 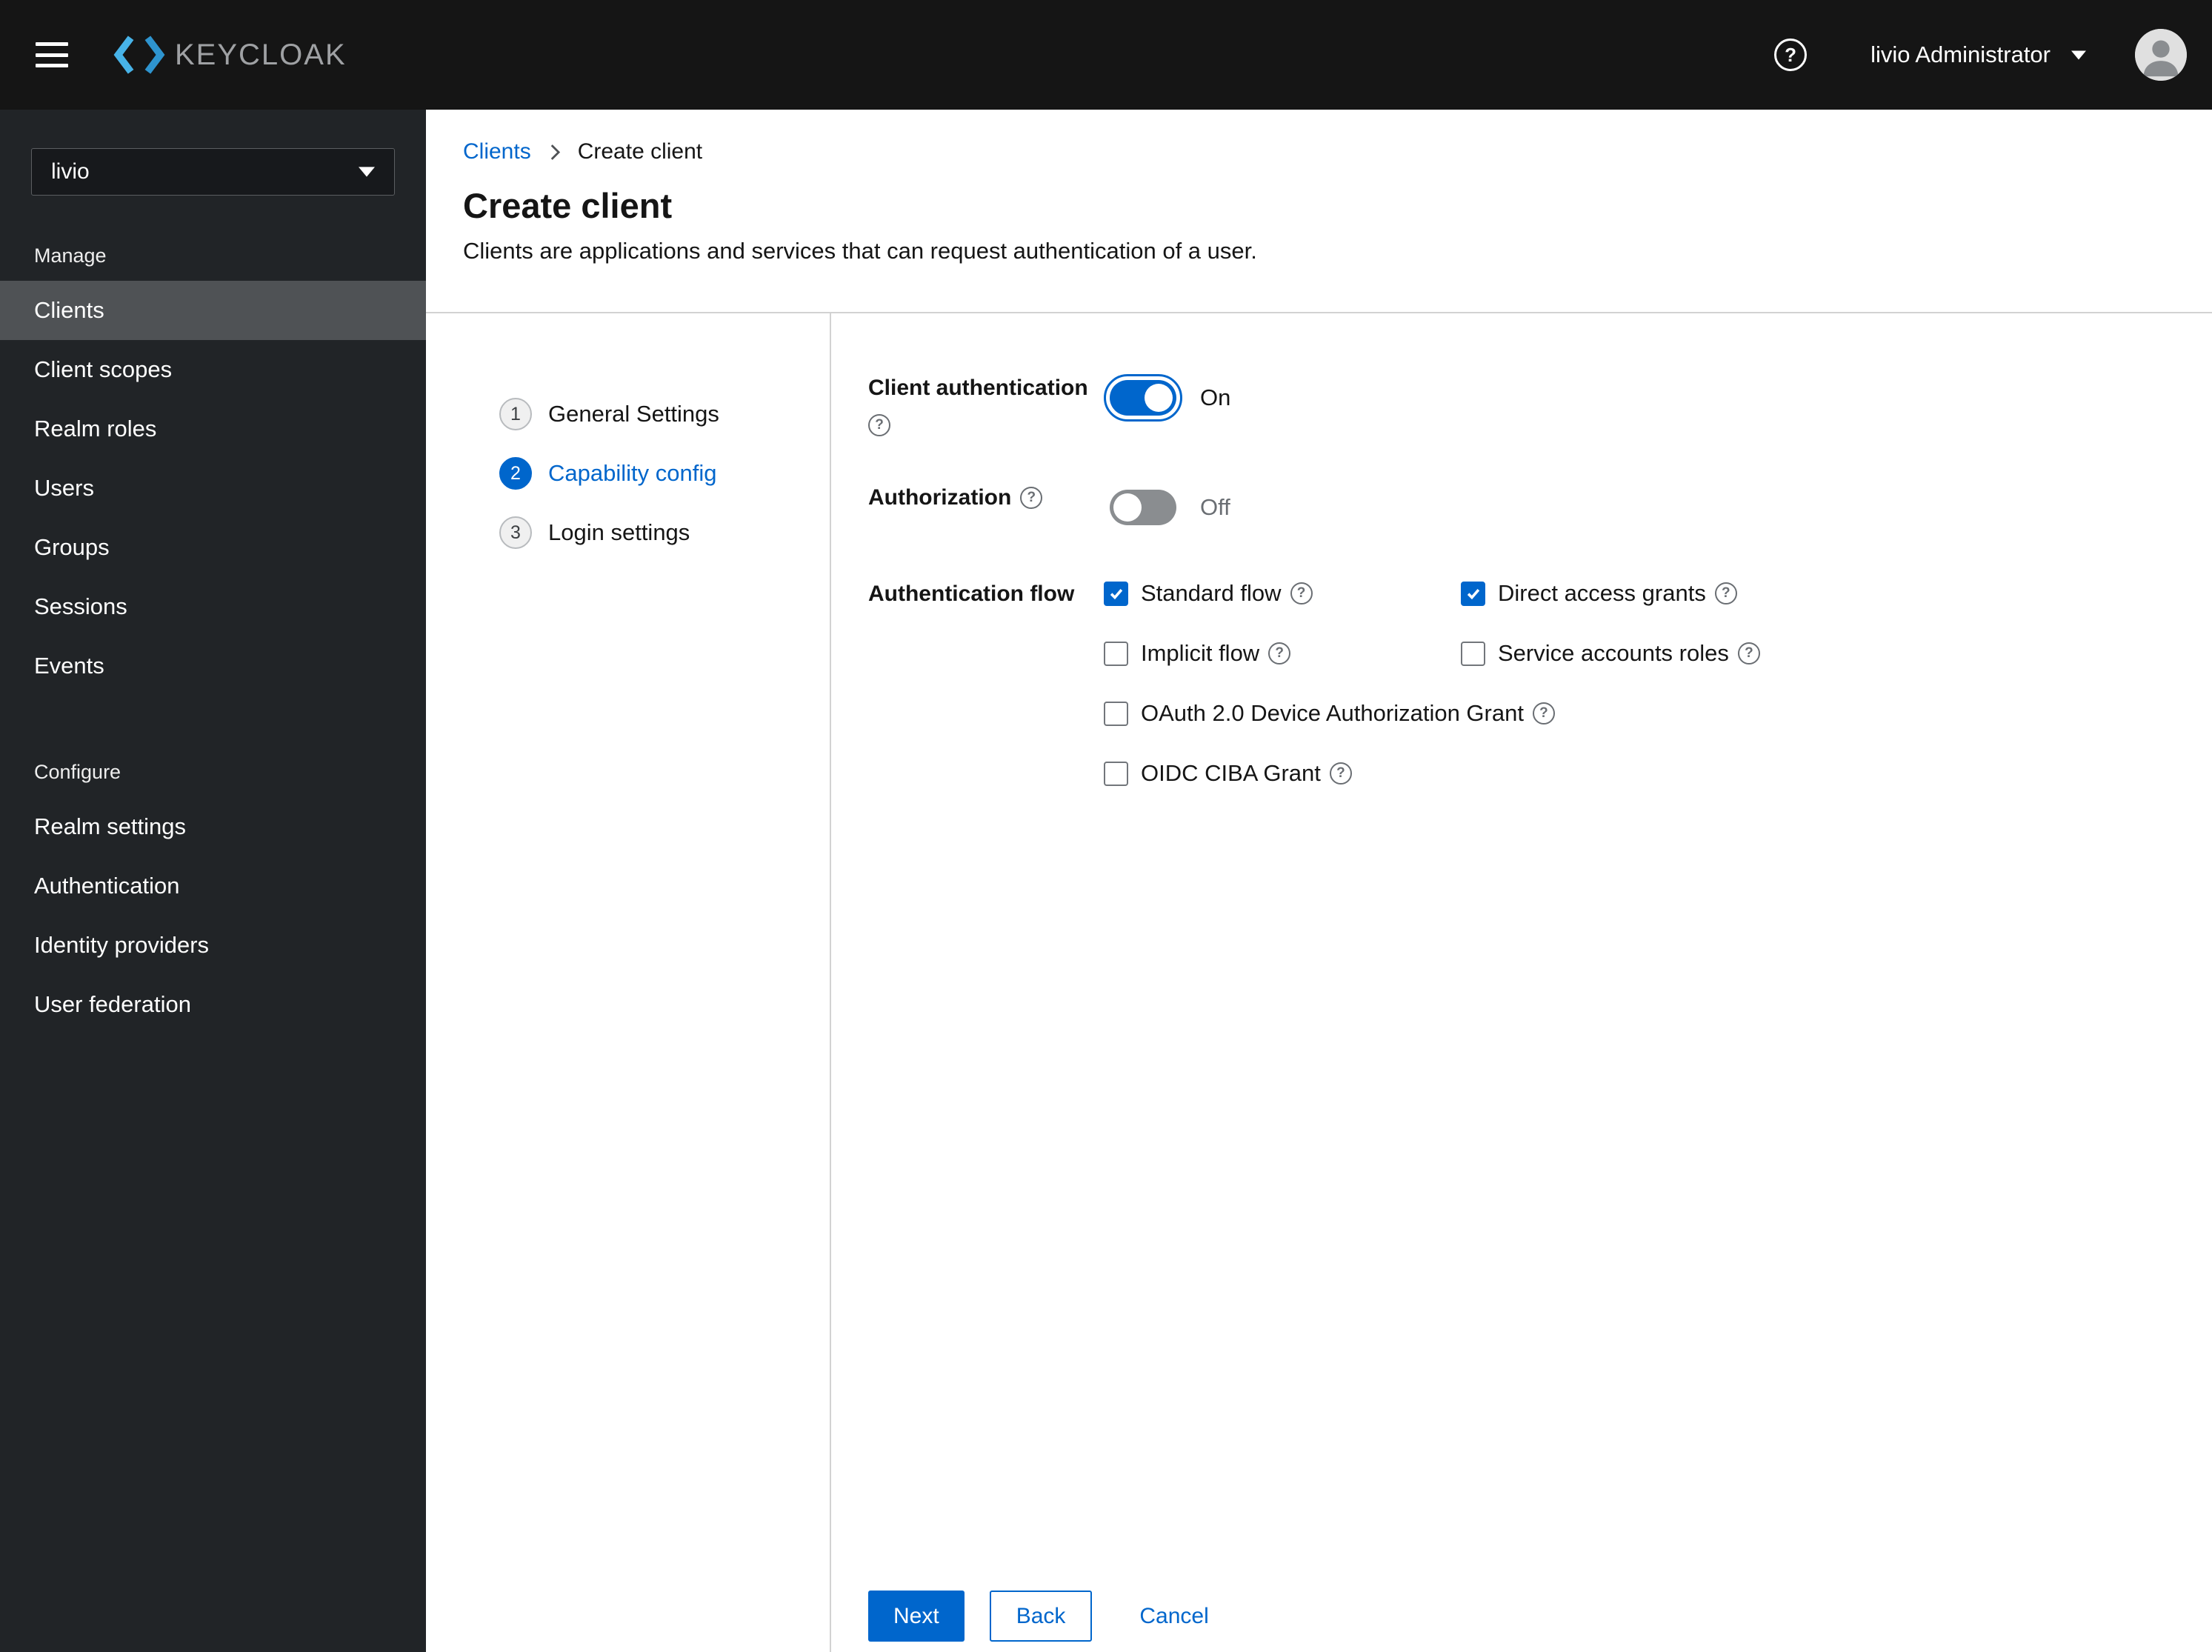 What do you see at coordinates (1215, 507) in the screenshot?
I see `authorization-state: Off` at bounding box center [1215, 507].